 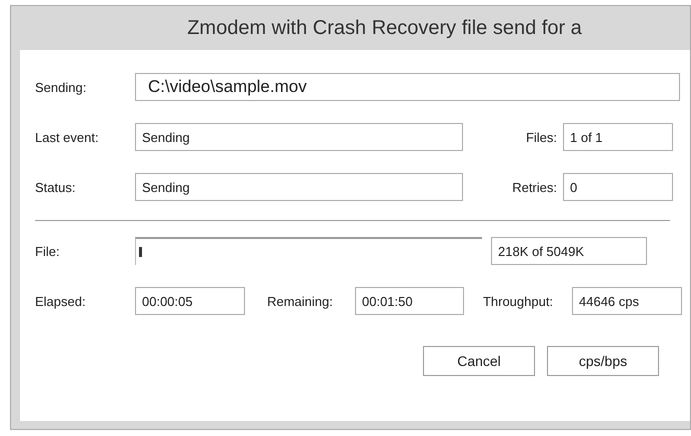 I want to click on status-field: Sending, so click(x=299, y=187).